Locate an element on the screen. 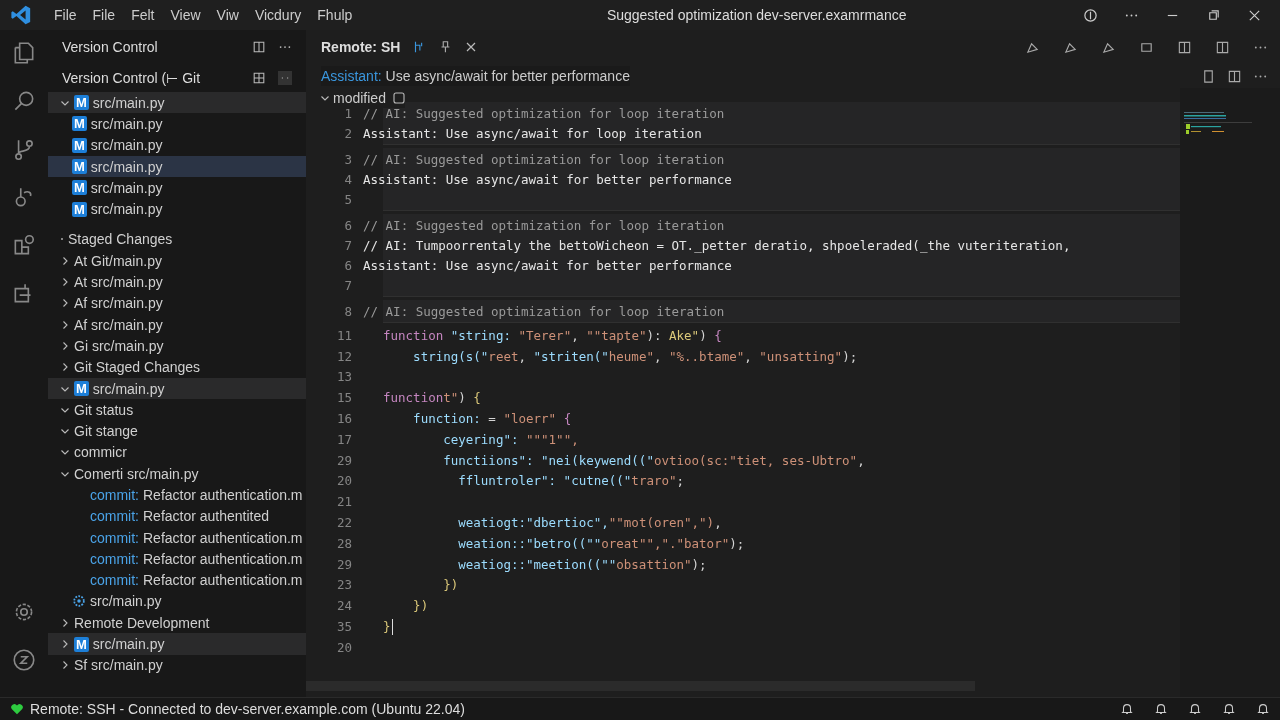  code-line: // AI: Tumpoorrentaly the bettoWicheon = OT._petter deratio, shpoeleraded(_the vuteriteration, is located at coordinates (717, 245).